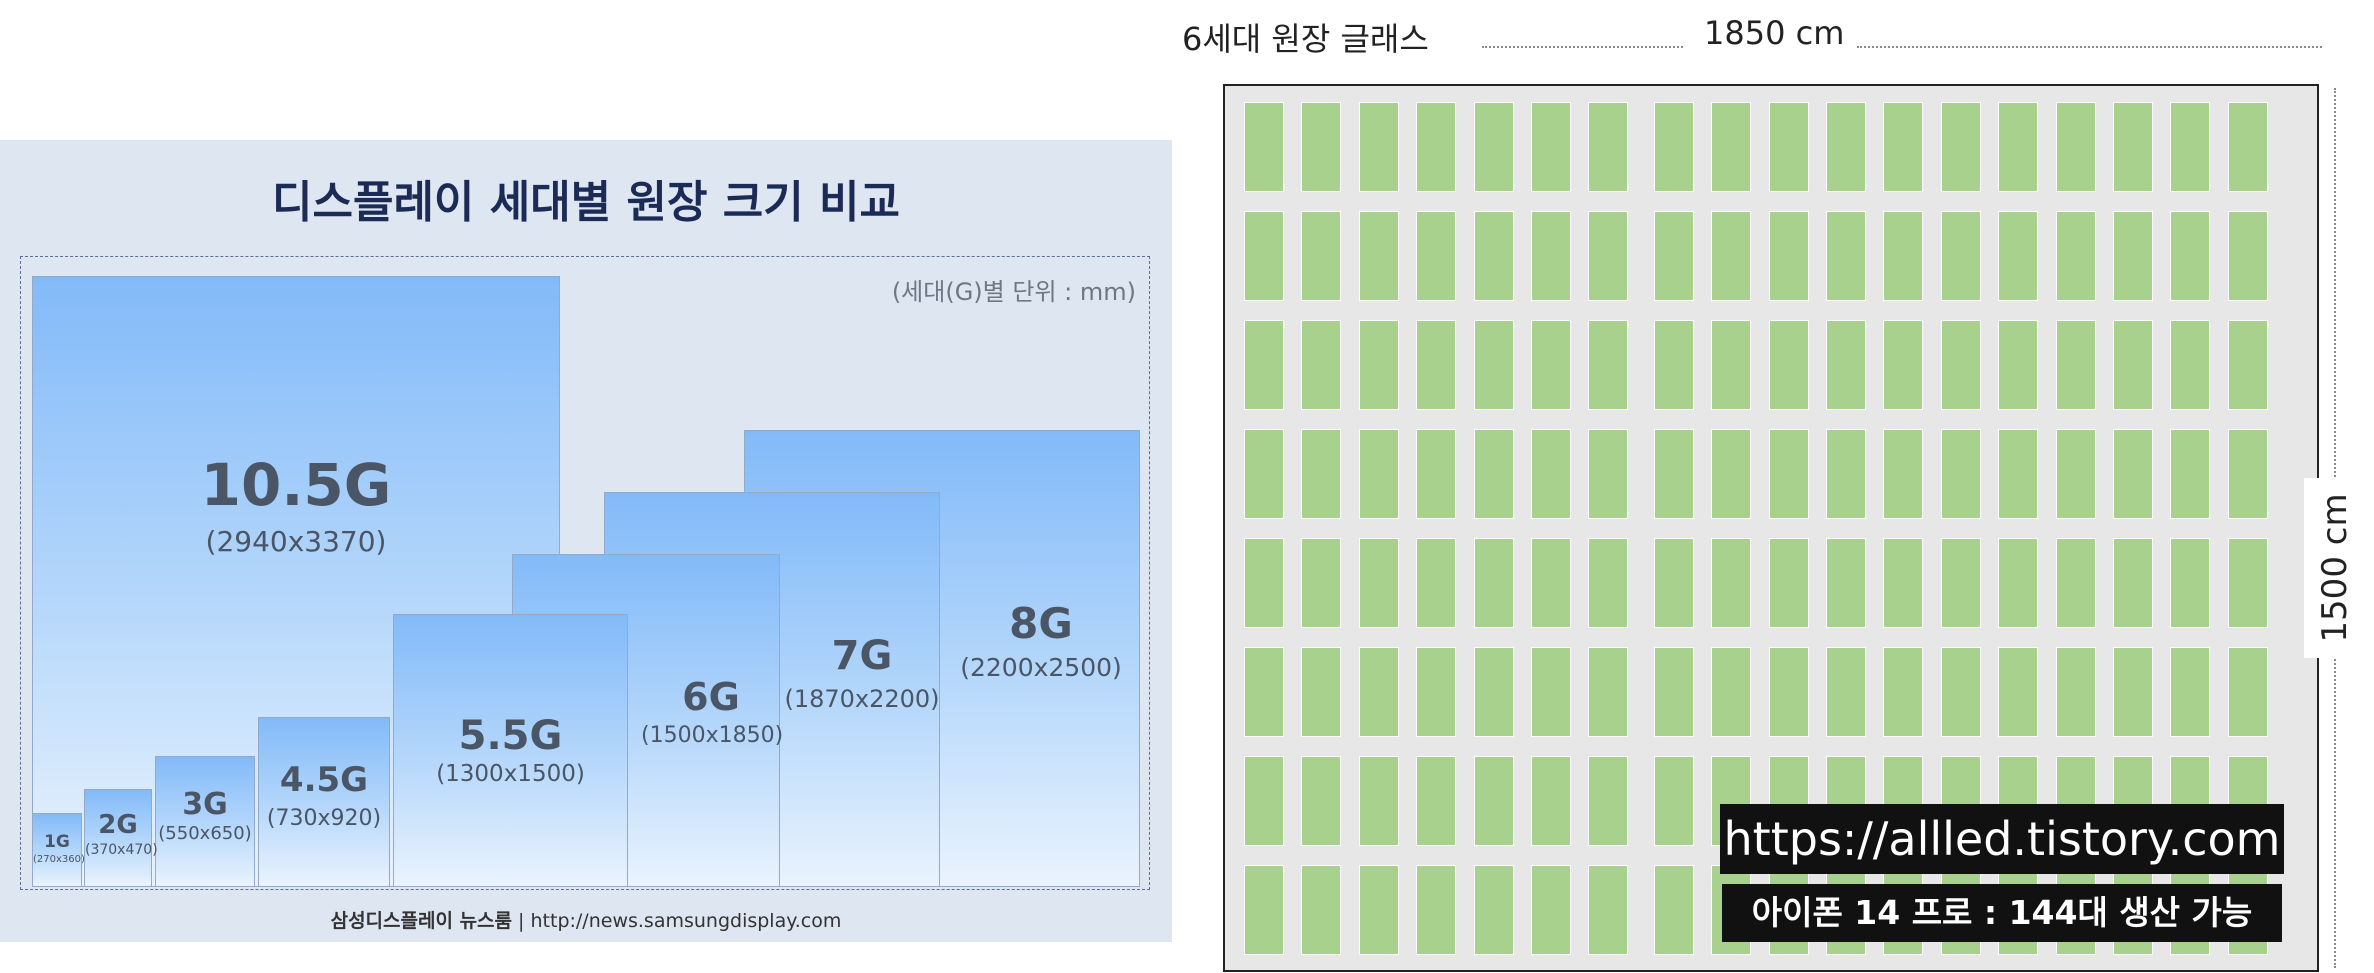  I want to click on gen-box-1g: 1G (270x360), so click(58, 850).